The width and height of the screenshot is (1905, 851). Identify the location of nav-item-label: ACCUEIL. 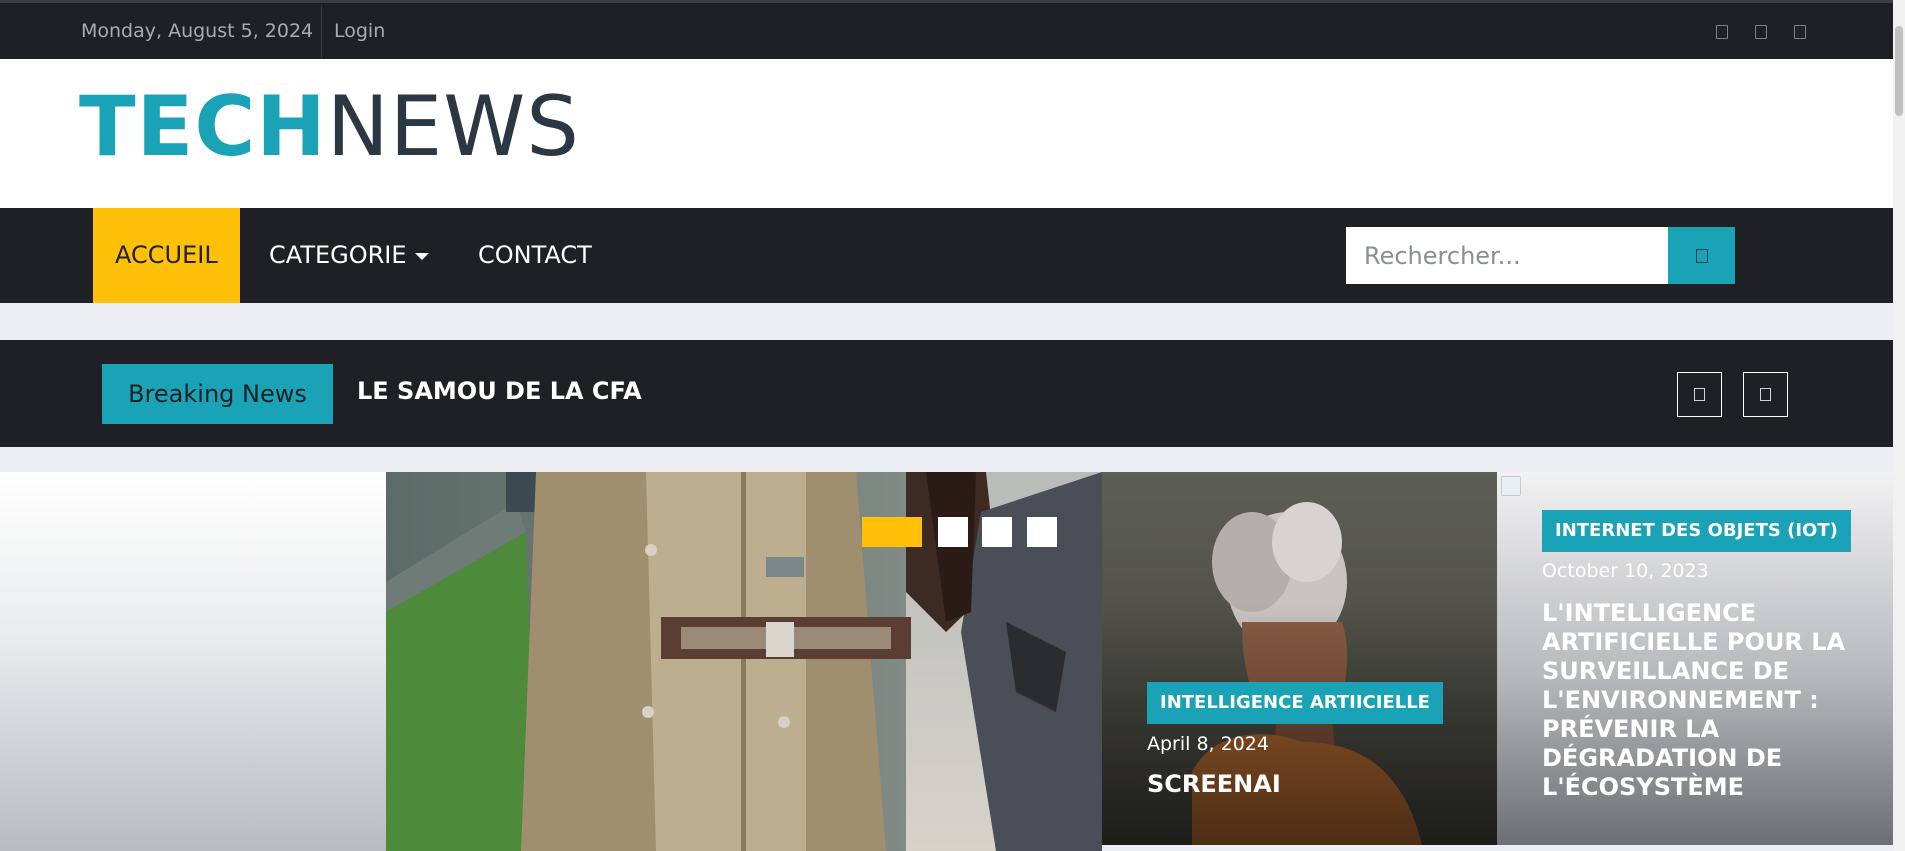
(166, 255).